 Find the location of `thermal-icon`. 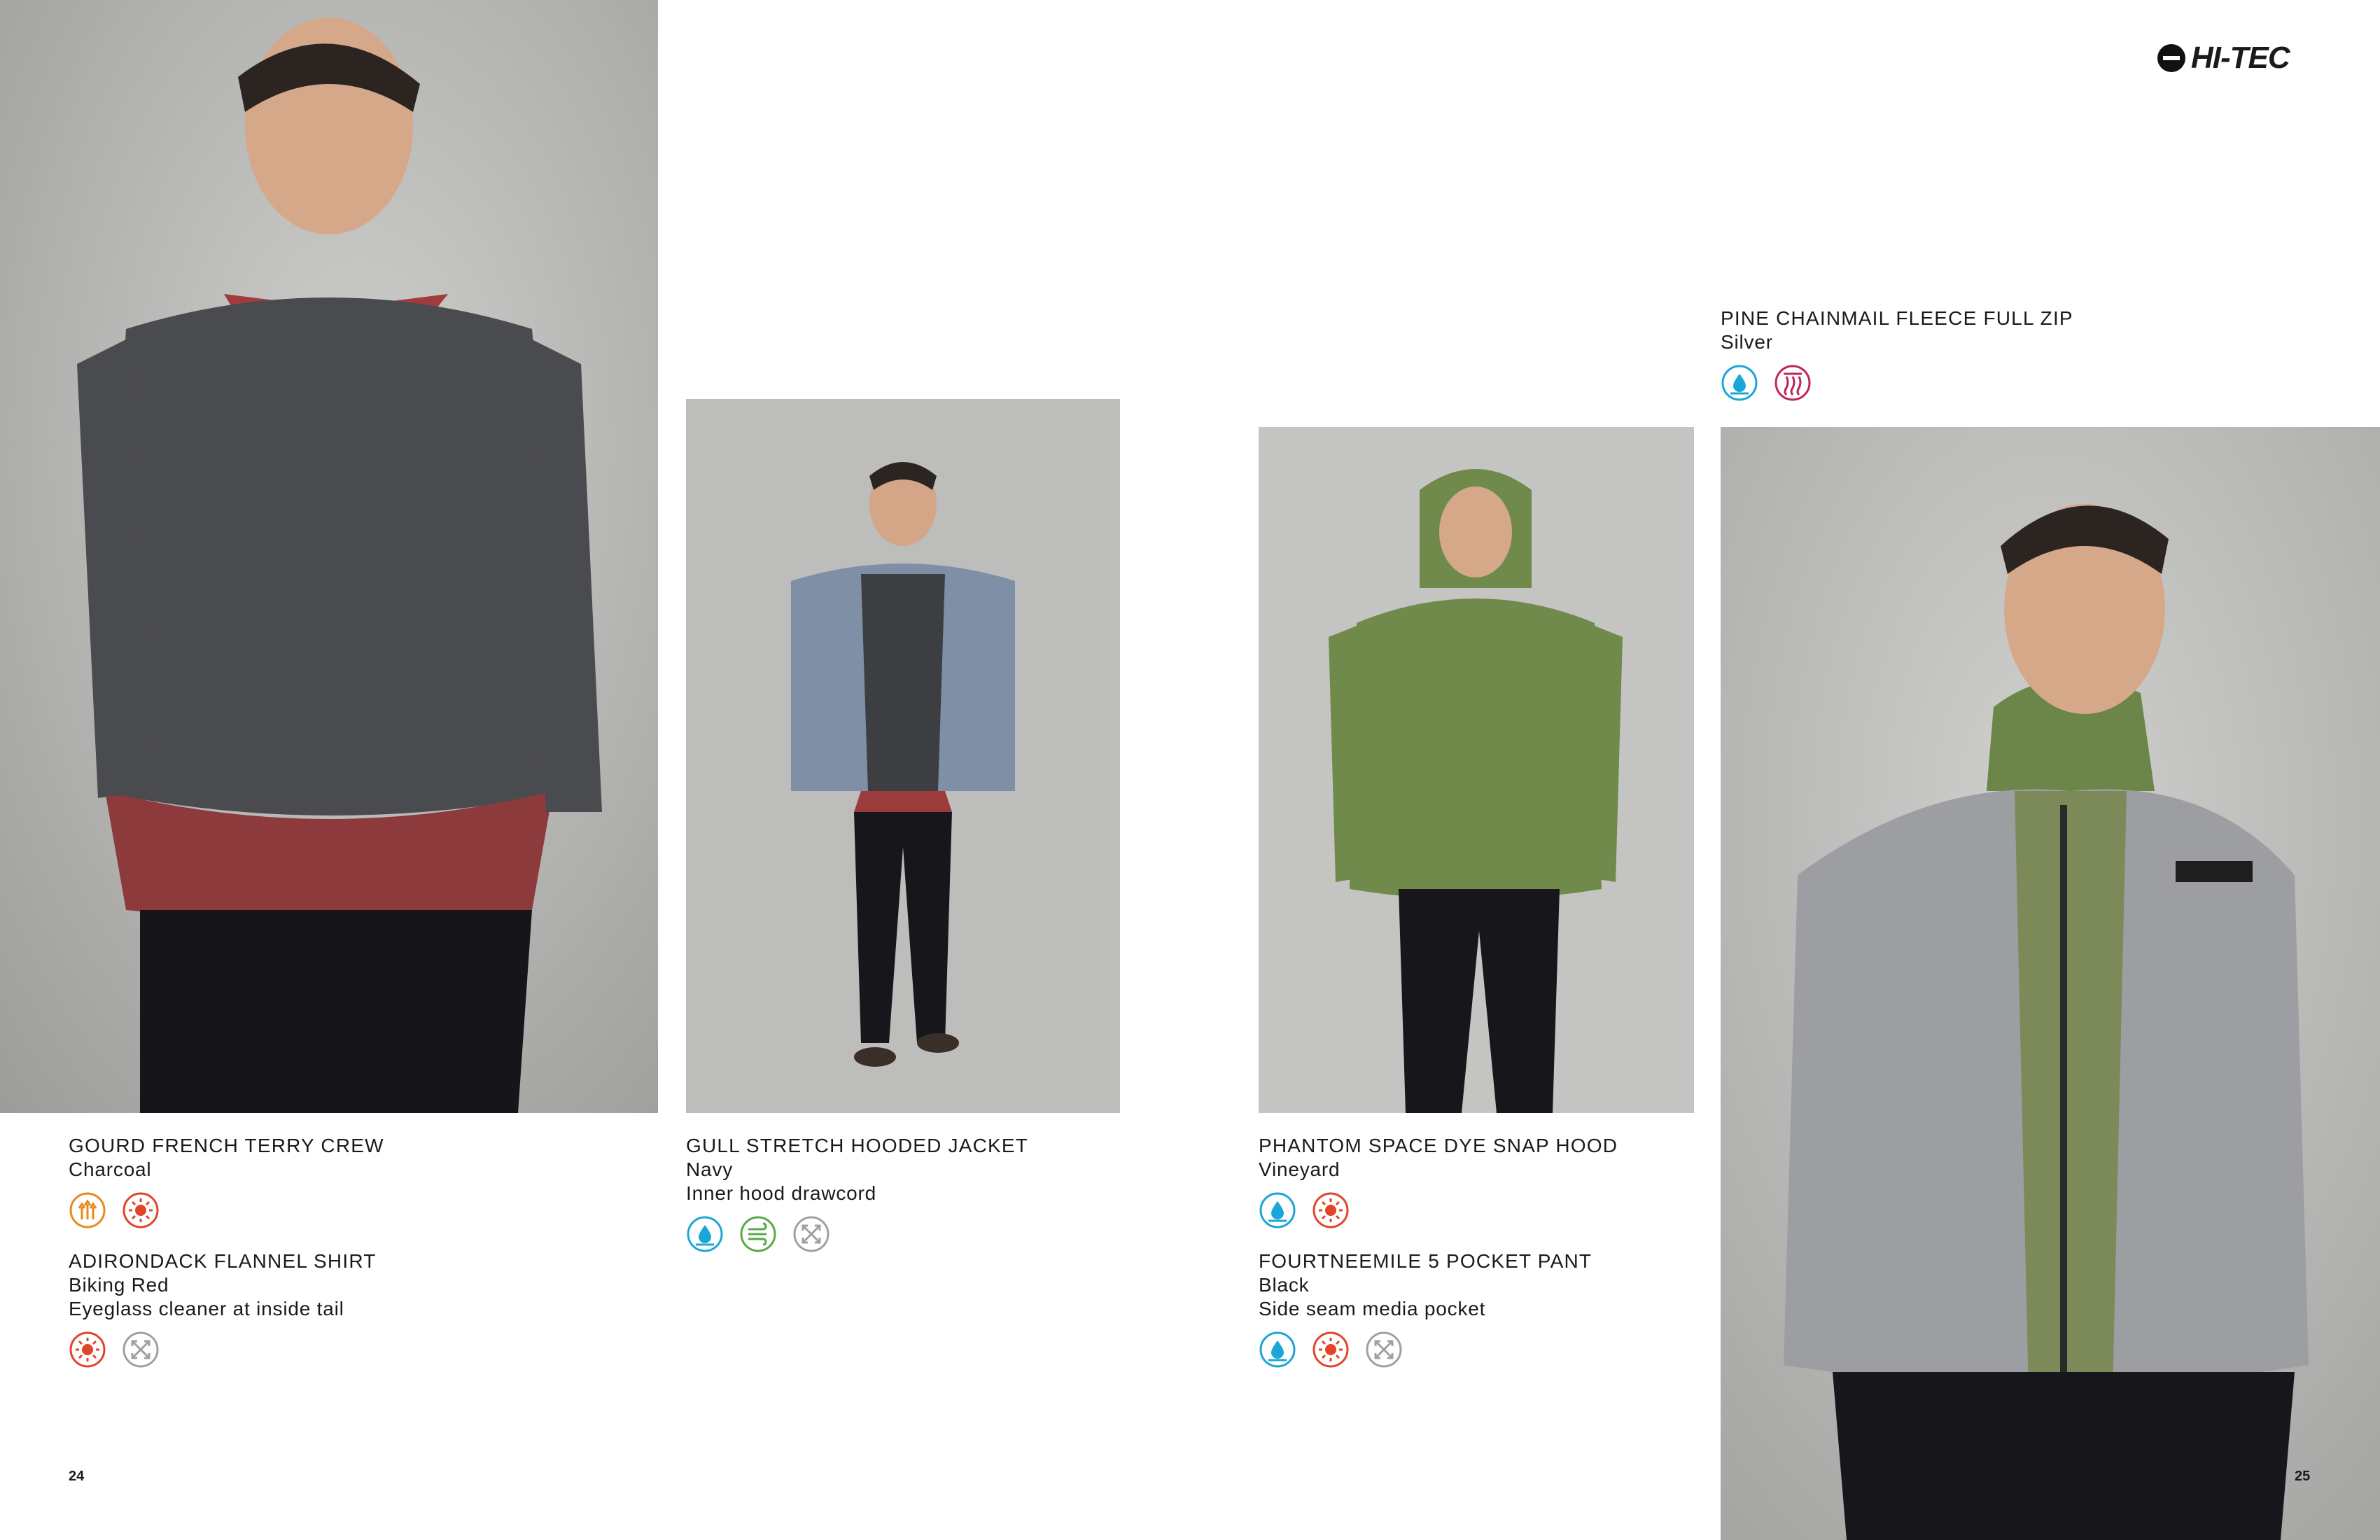

thermal-icon is located at coordinates (1792, 383).